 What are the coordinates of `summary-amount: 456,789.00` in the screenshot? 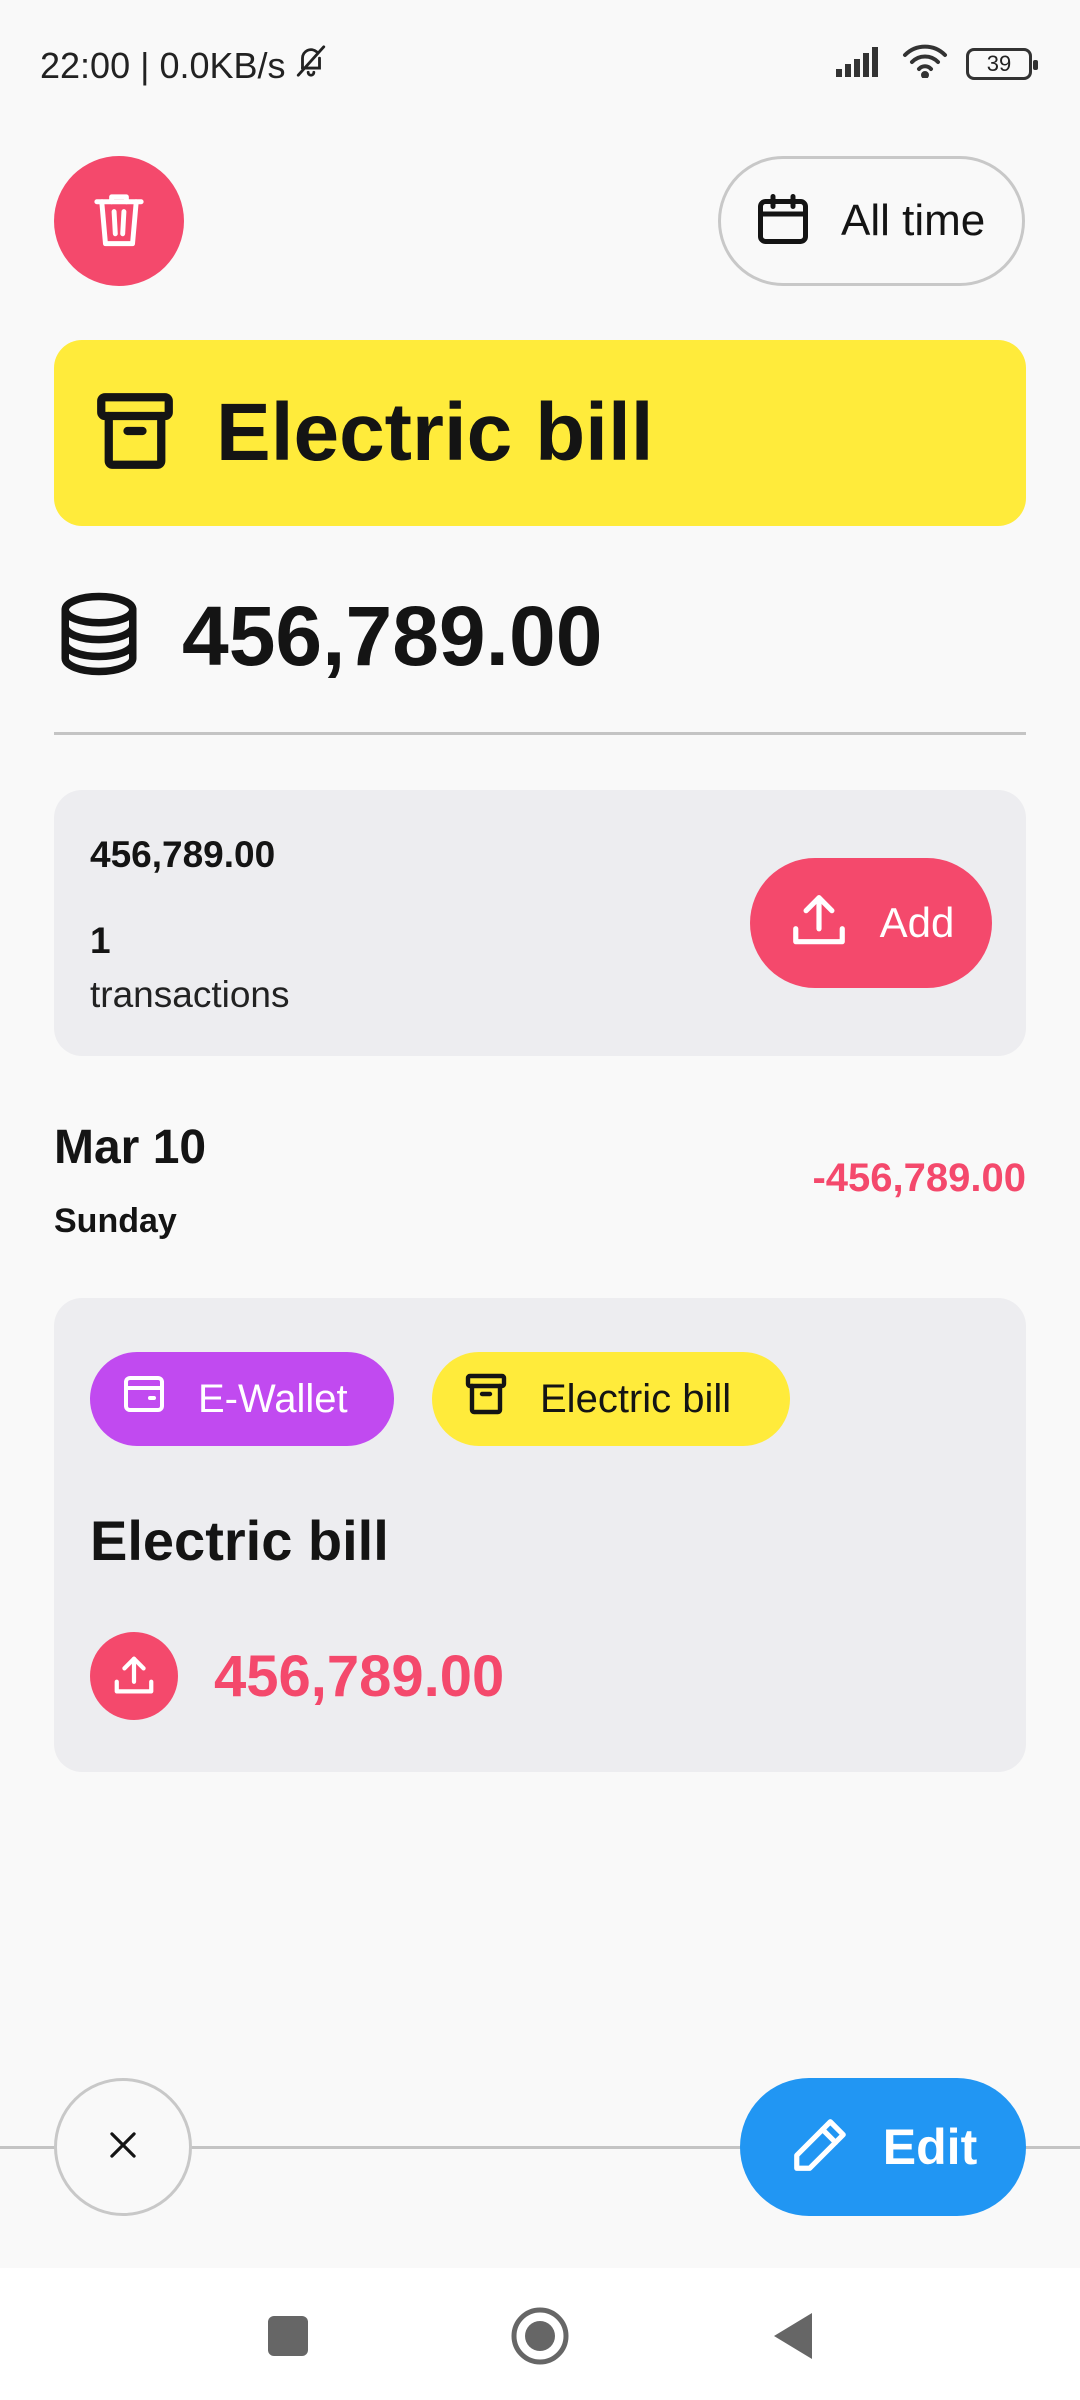 It's located at (183, 854).